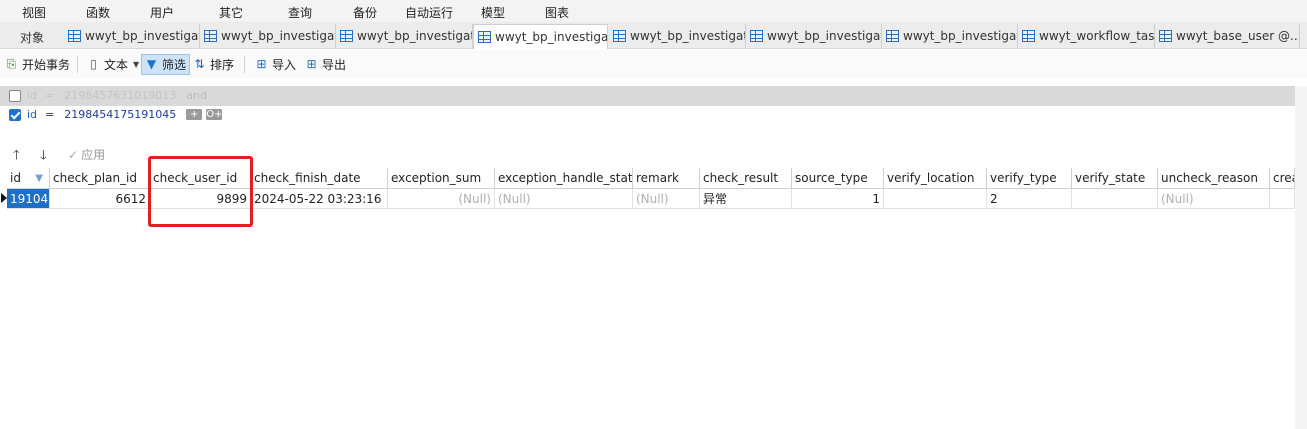 This screenshot has height=429, width=1307. I want to click on column-header: uncheck_reason, so click(1214, 178).